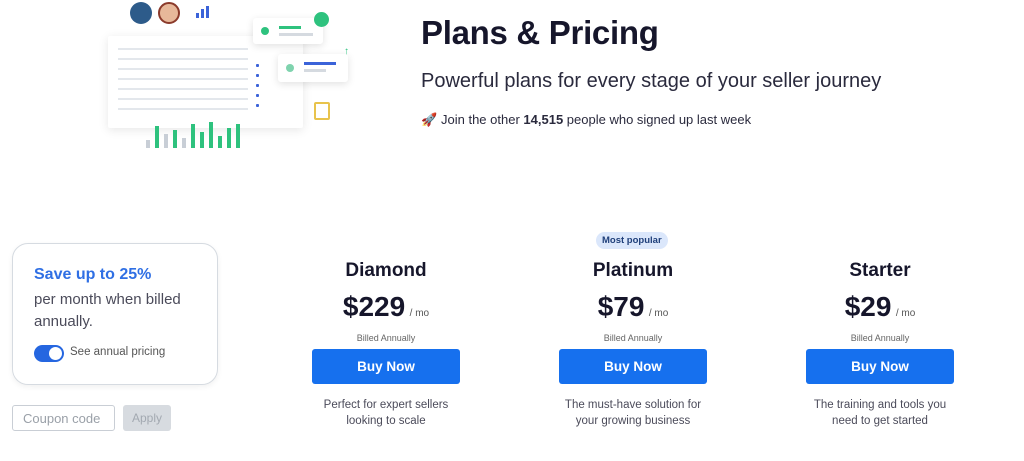 This screenshot has height=461, width=1024. What do you see at coordinates (63, 418) in the screenshot?
I see `coupon-code-input` at bounding box center [63, 418].